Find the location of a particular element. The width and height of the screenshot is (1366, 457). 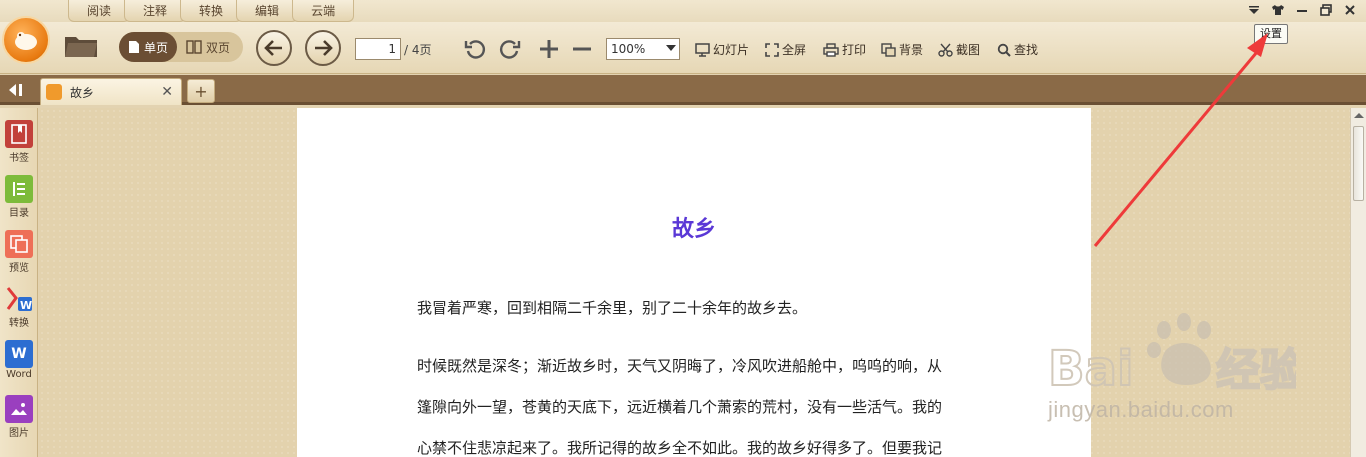

find-label: 查找 is located at coordinates (1026, 50).